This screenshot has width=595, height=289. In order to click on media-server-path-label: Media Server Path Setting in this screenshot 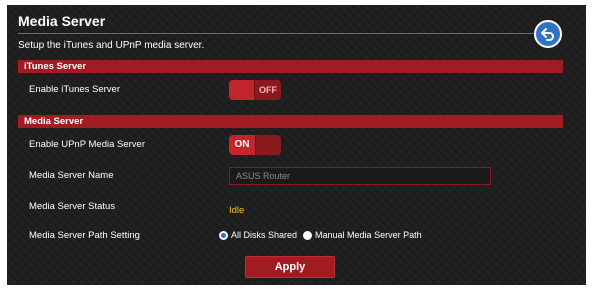, I will do `click(84, 235)`.